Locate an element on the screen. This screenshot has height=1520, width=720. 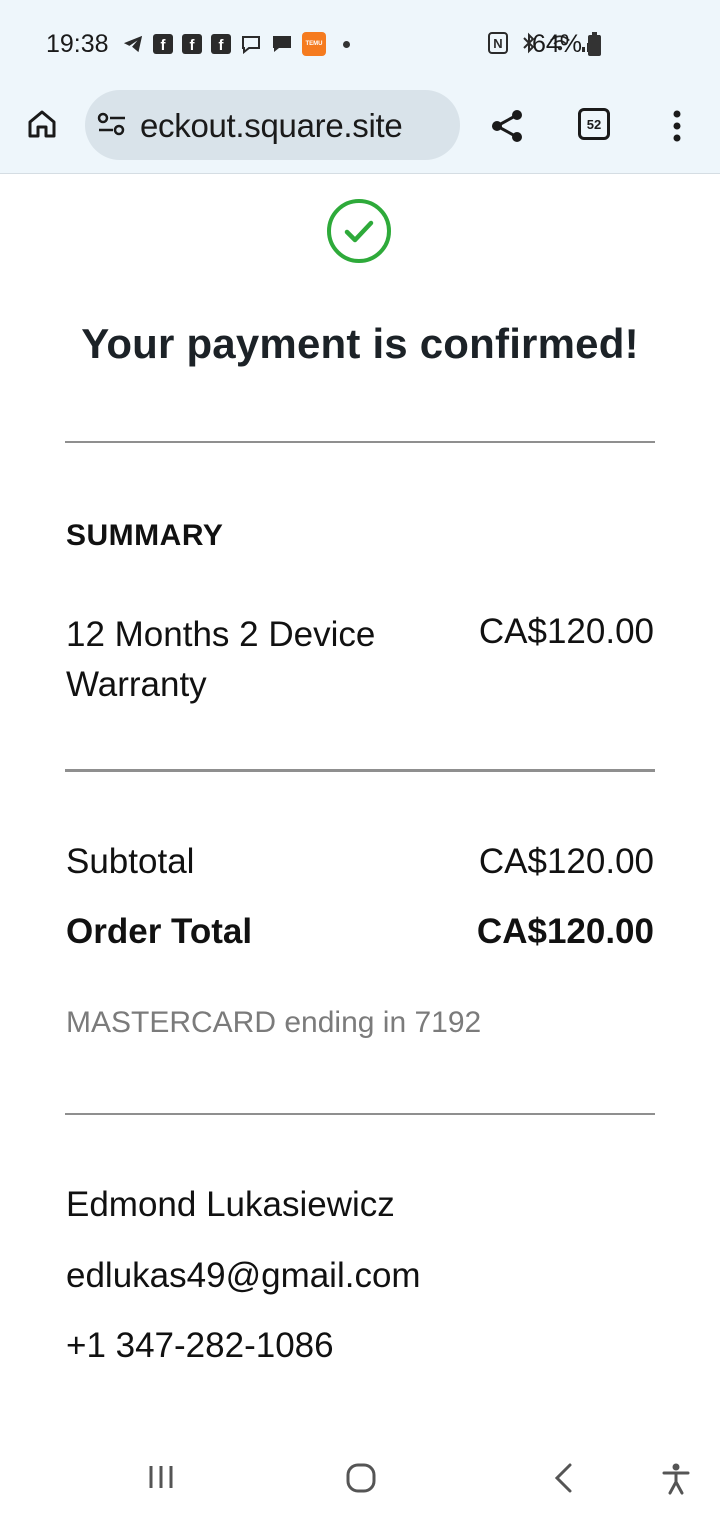
more-vert-icon is located at coordinates (677, 126).